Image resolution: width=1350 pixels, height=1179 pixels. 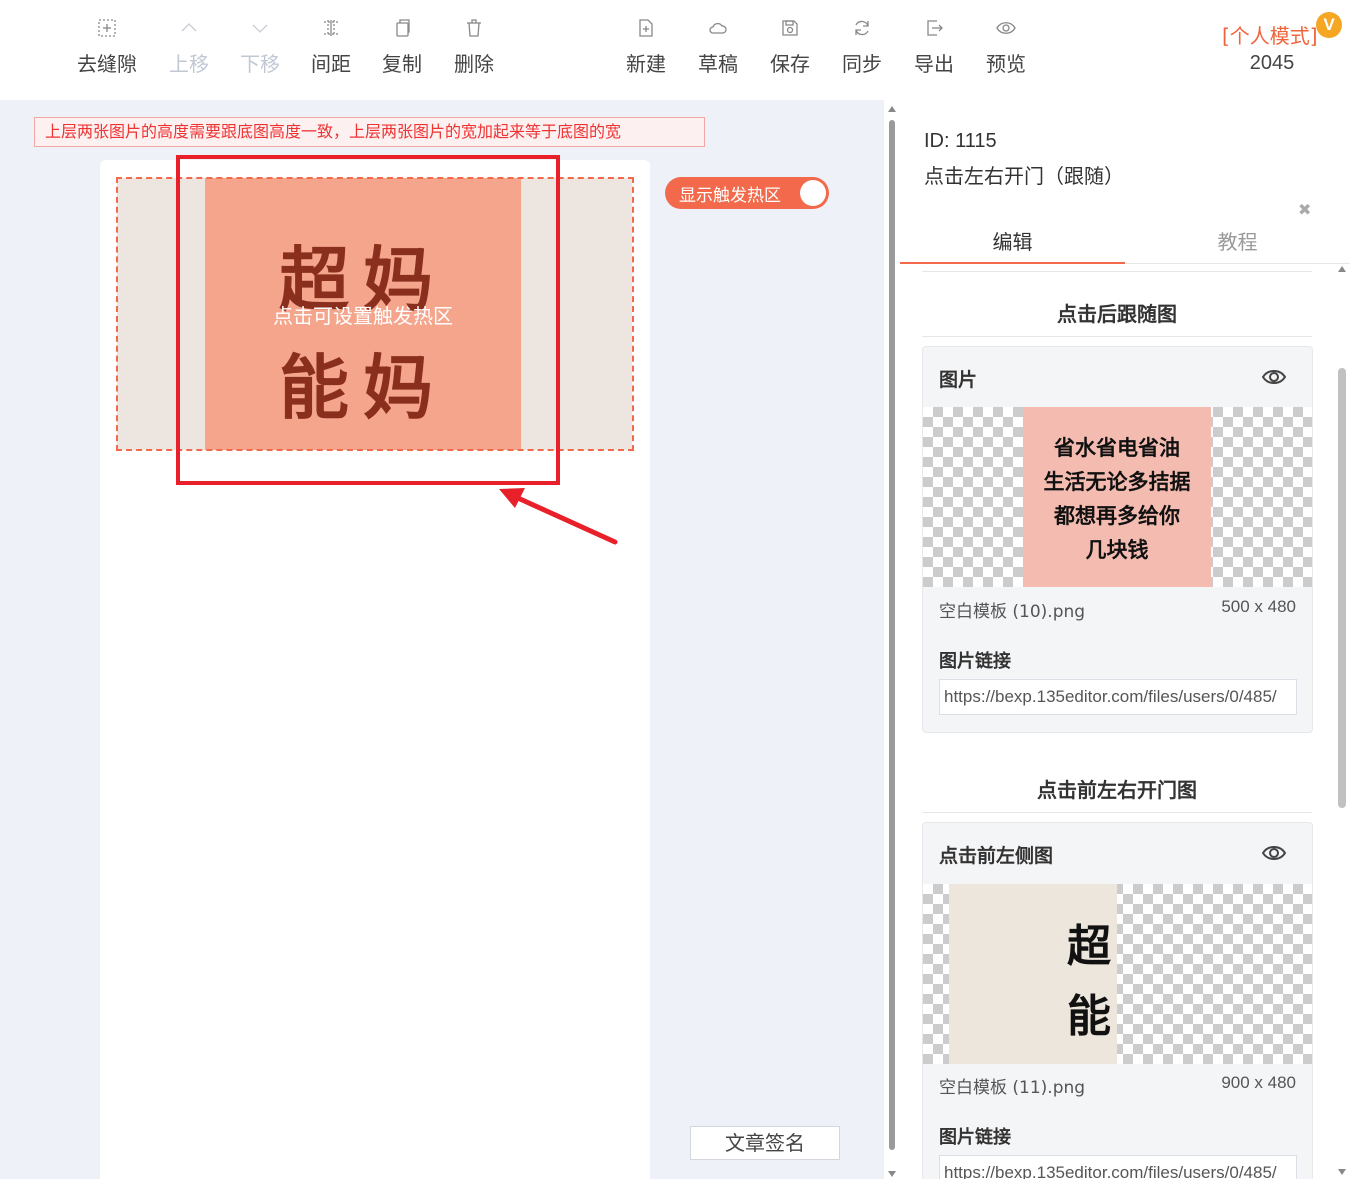 I want to click on toggle-label: 显示触发热区, so click(x=730, y=196).